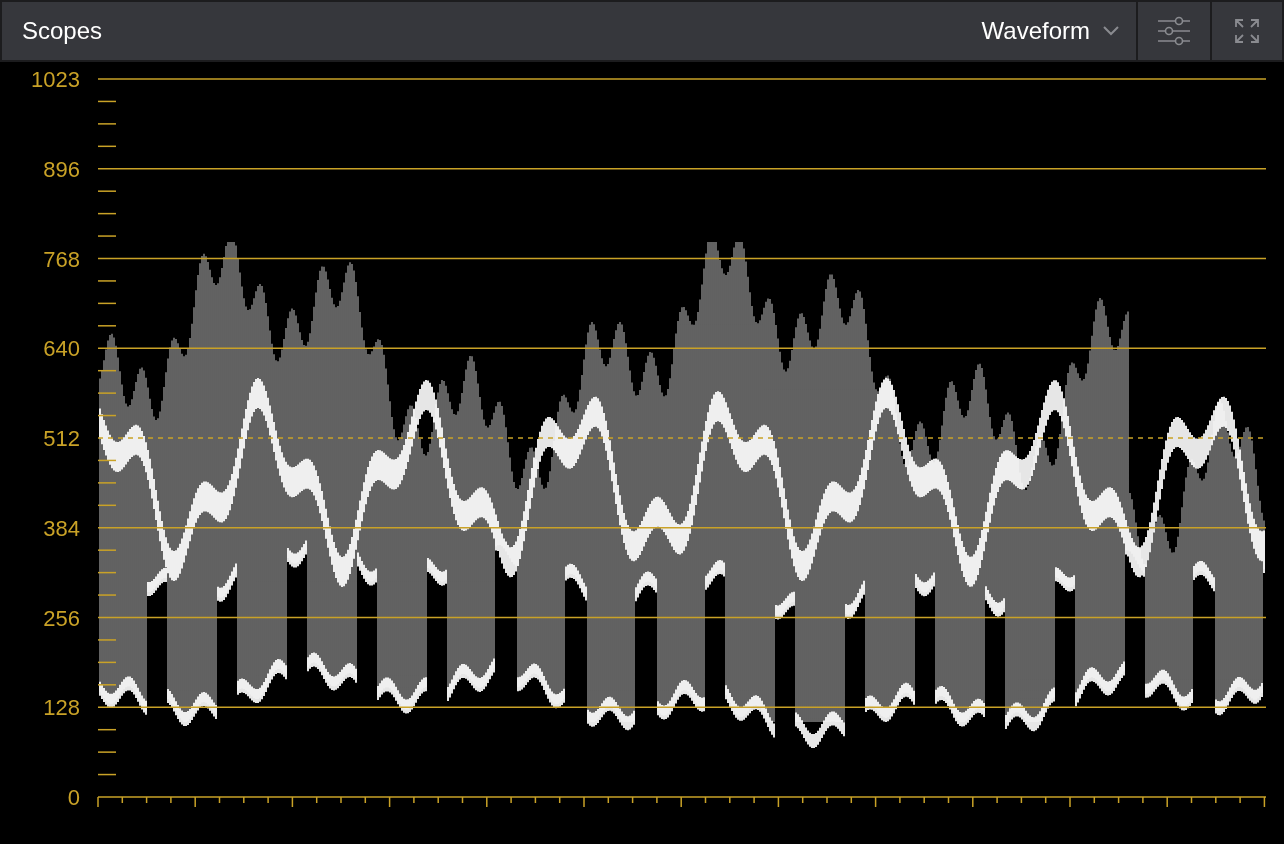  I want to click on panel-title: Scopes, so click(62, 31).